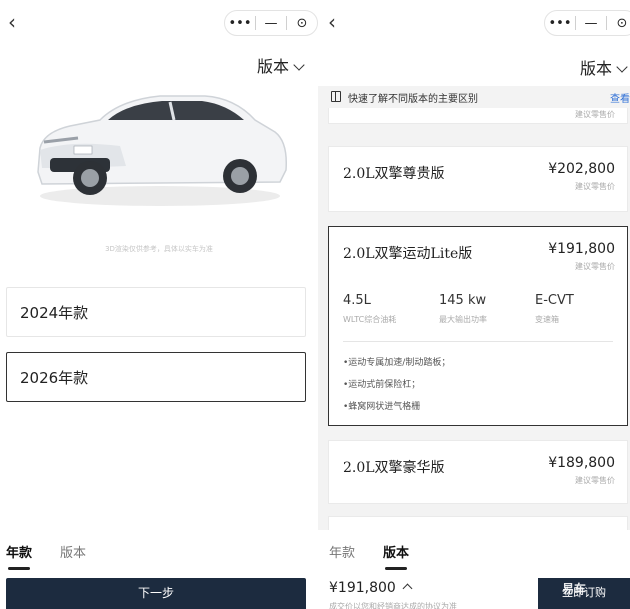 The image size is (630, 609). What do you see at coordinates (620, 97) in the screenshot?
I see `compare-link: 查看` at bounding box center [620, 97].